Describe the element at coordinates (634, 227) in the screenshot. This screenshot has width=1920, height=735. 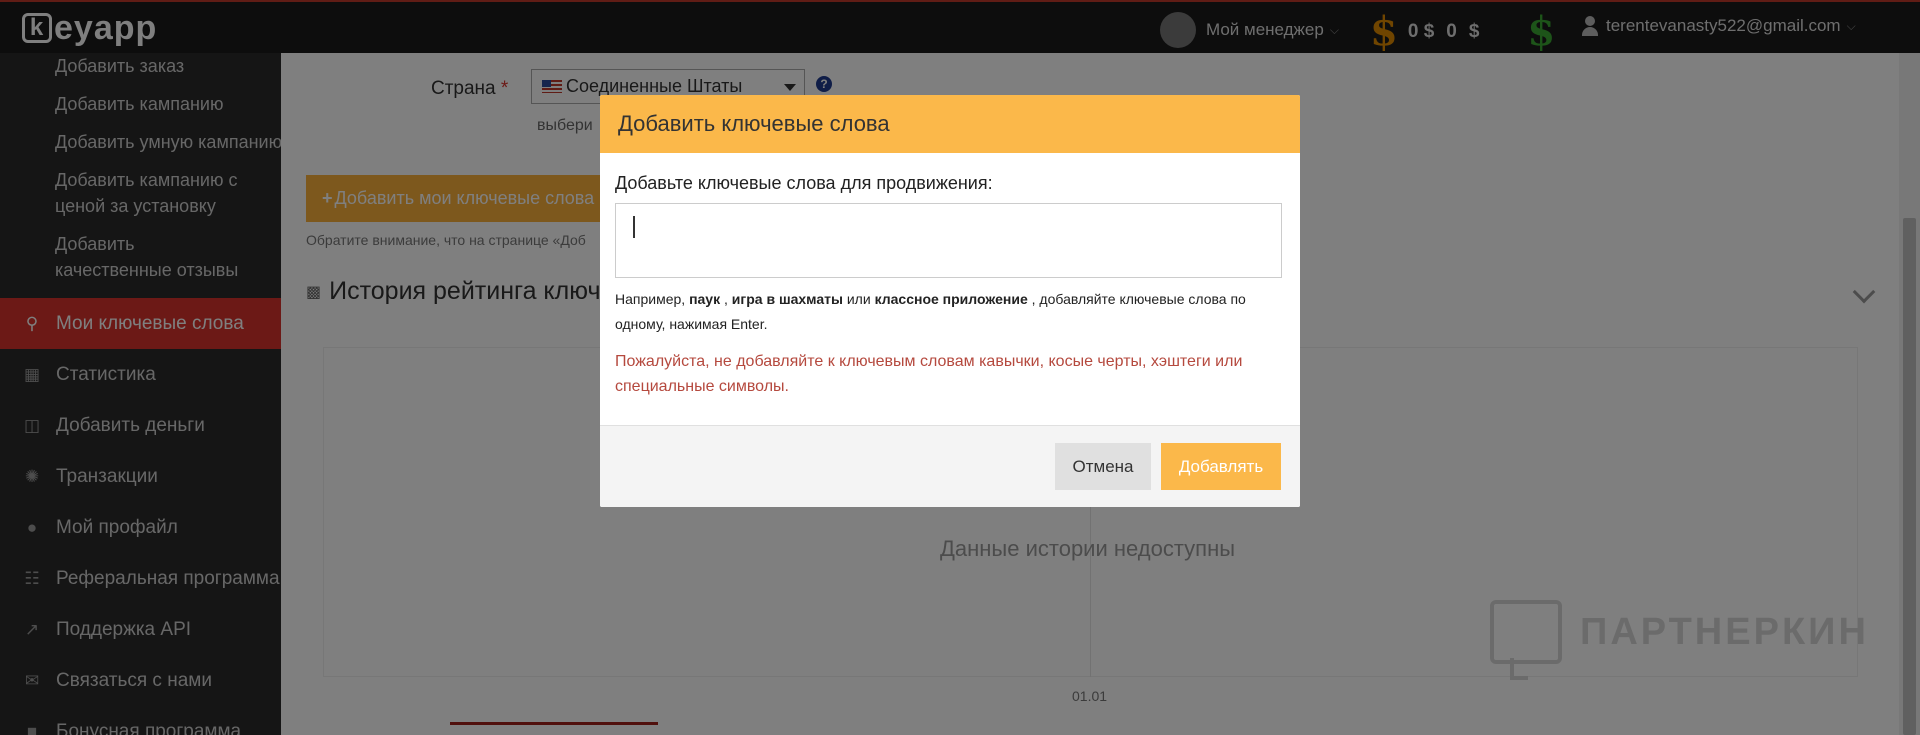
I see `text-cursor` at that location.